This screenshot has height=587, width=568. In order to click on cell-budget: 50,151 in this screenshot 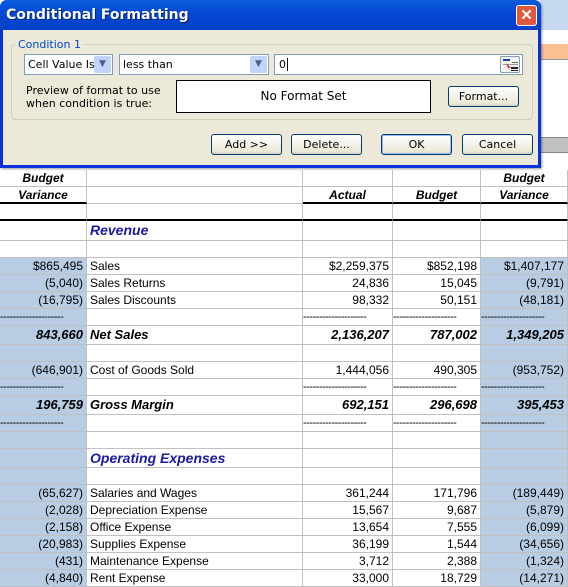, I will do `click(437, 300)`.